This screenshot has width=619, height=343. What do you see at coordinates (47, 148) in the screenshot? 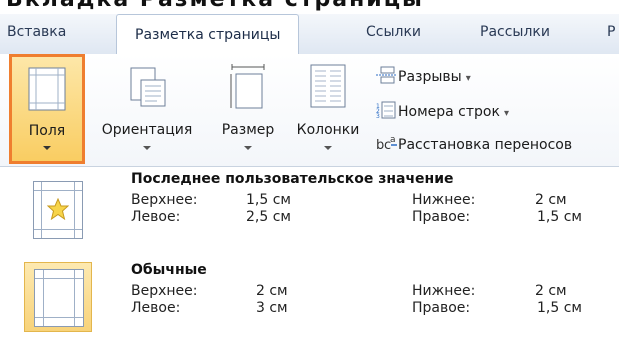
I see `margins-dropdown-arrow` at bounding box center [47, 148].